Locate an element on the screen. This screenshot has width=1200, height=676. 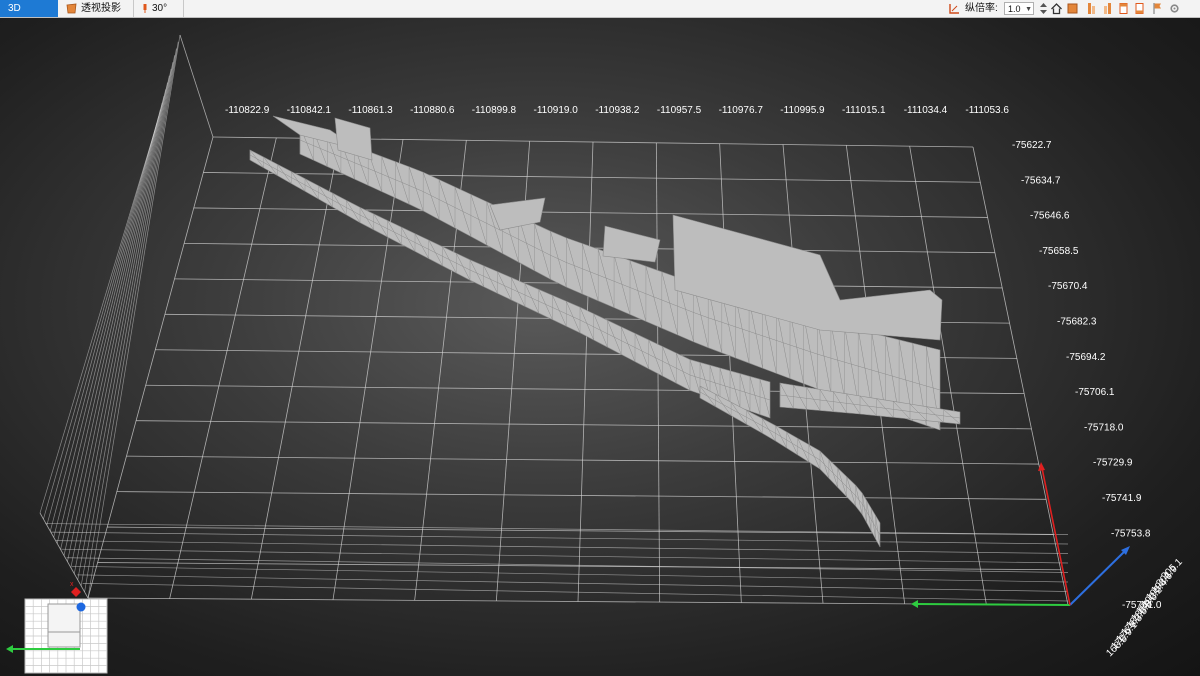
x-axis-tick-label: -111034.4 is located at coordinates (926, 110).